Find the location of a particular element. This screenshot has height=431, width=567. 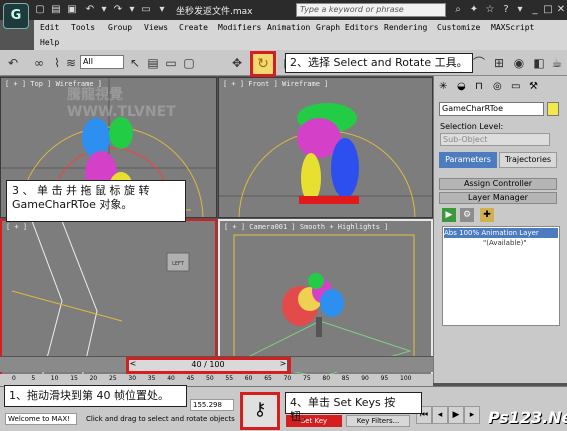

parameters-tab: Parameters is located at coordinates (468, 160).